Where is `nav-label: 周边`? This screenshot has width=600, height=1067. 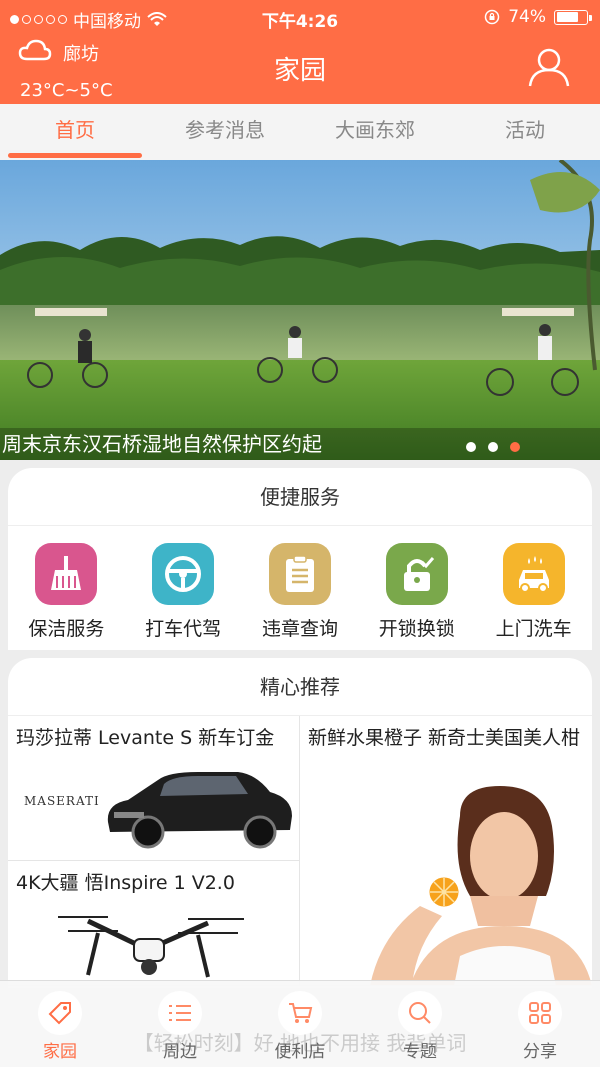
nav-label: 周边 is located at coordinates (180, 1052).